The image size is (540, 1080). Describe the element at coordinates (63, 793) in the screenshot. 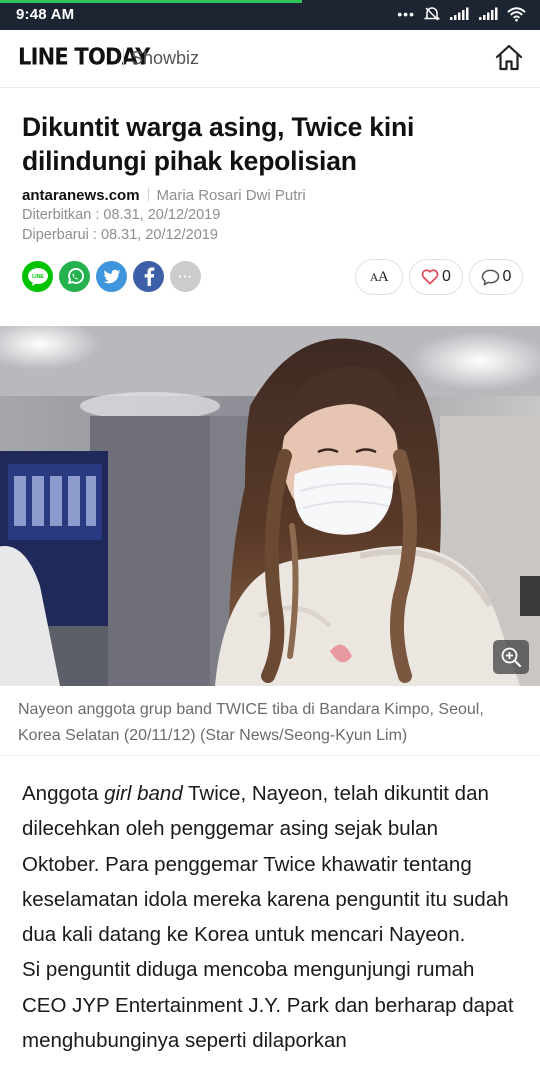

I see `body-p1-before: Anggota` at that location.